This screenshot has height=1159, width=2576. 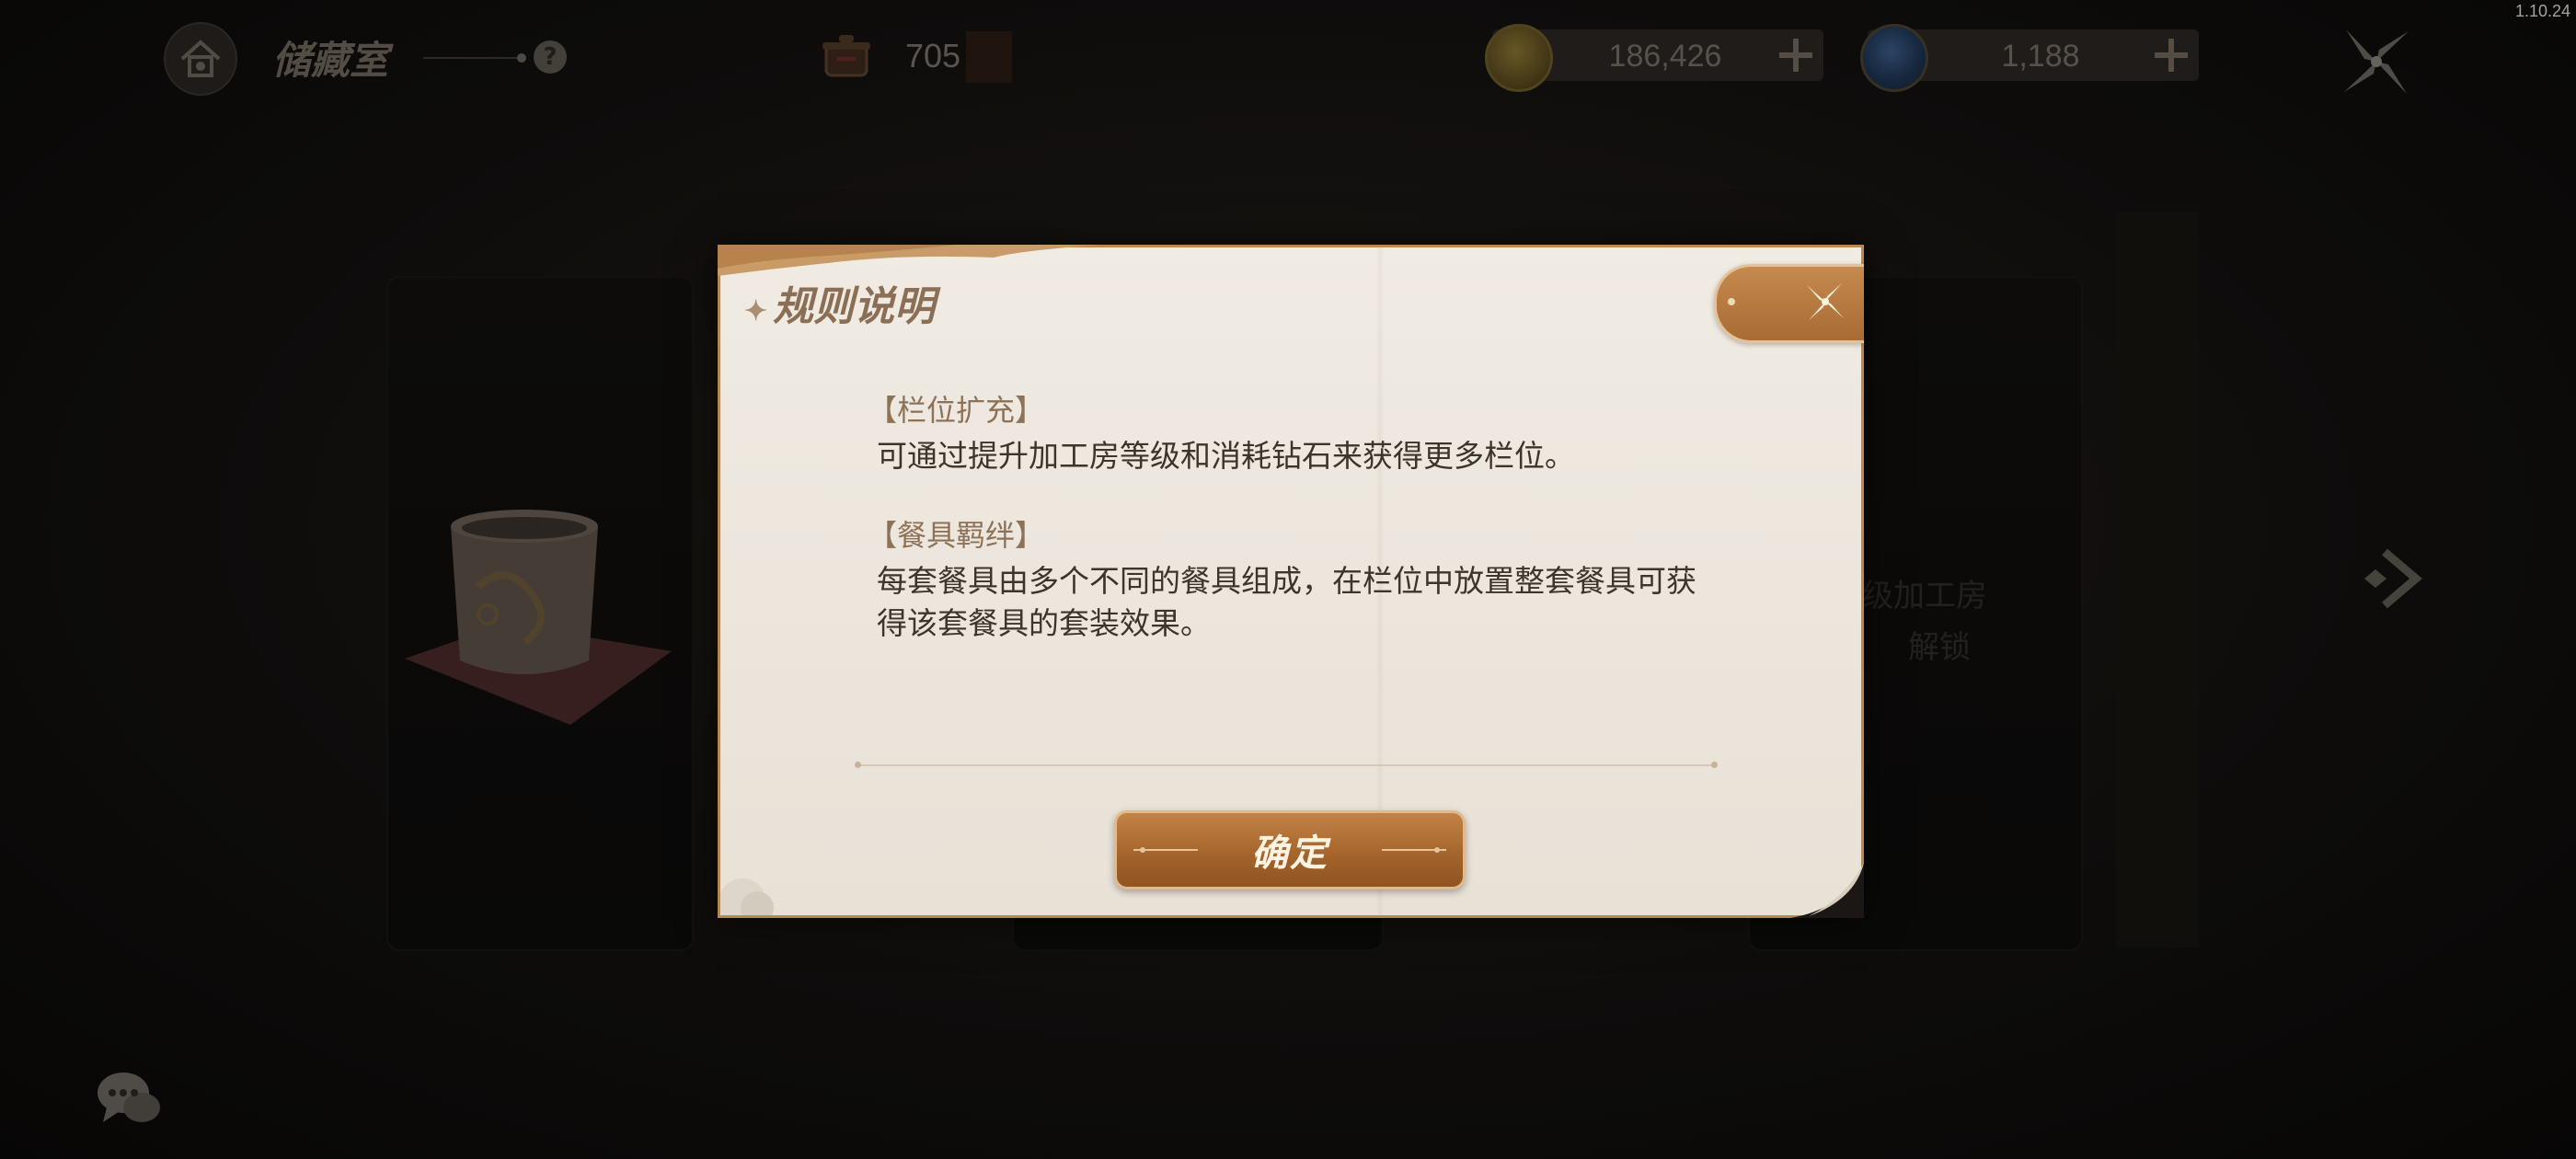 What do you see at coordinates (1286, 602) in the screenshot?
I see `section-body-tableware-bond: 每套餐具由多个不同的餐具组成，在栏位中放置整套餐具可获得该套餐具的套装效果。` at bounding box center [1286, 602].